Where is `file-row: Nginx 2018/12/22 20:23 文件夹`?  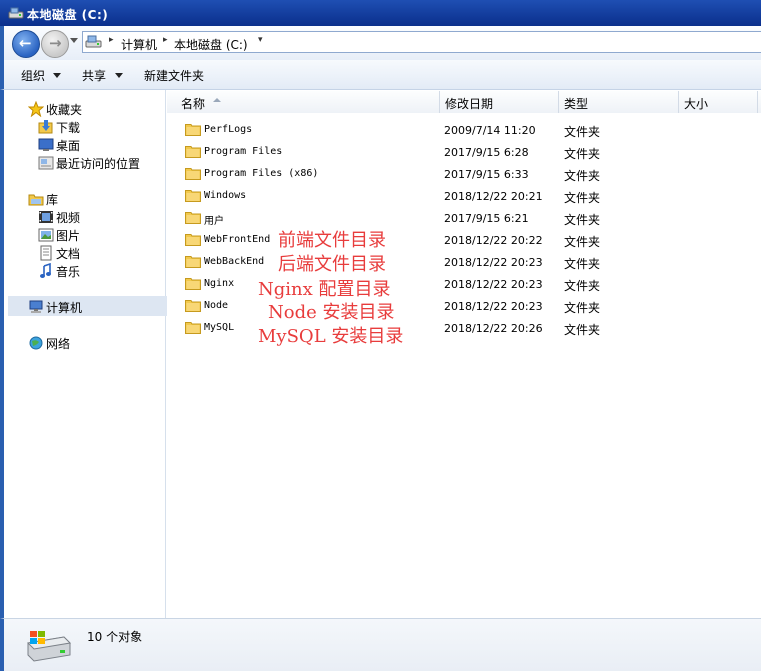 file-row: Nginx 2018/12/22 20:23 文件夹 is located at coordinates (464, 284).